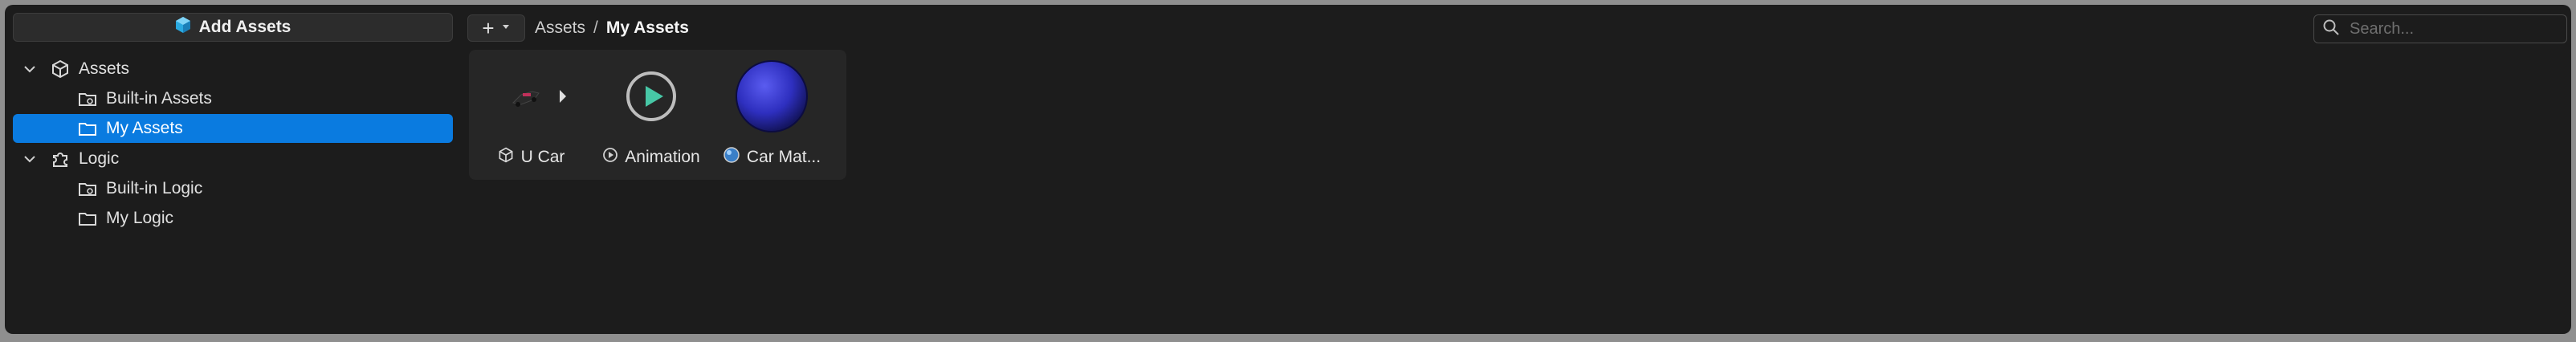  What do you see at coordinates (531, 158) in the screenshot?
I see `asset-label: U Car` at bounding box center [531, 158].